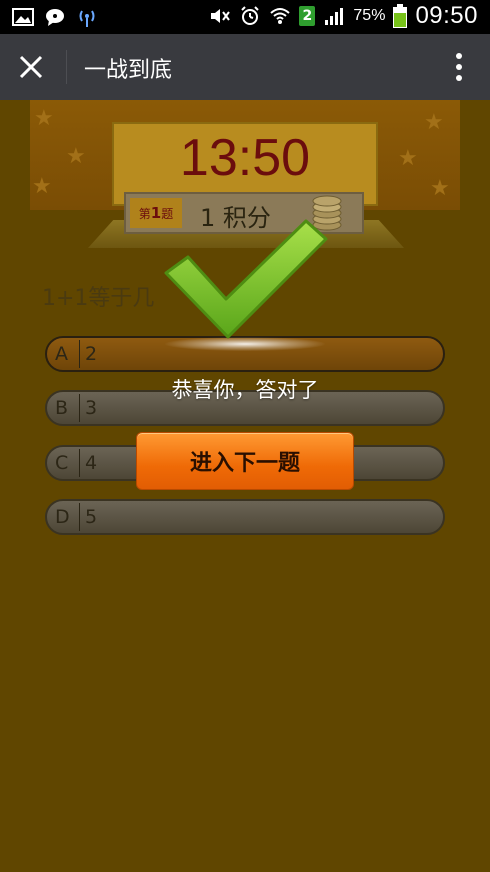 The image size is (490, 872). What do you see at coordinates (245, 517) in the screenshot?
I see `option-d: D 5` at bounding box center [245, 517].